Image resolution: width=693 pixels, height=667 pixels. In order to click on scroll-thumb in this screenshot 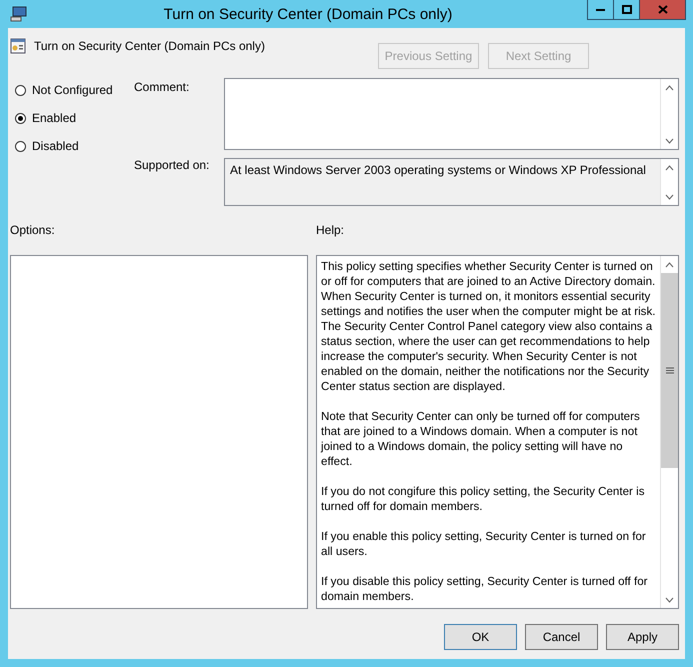, I will do `click(669, 370)`.